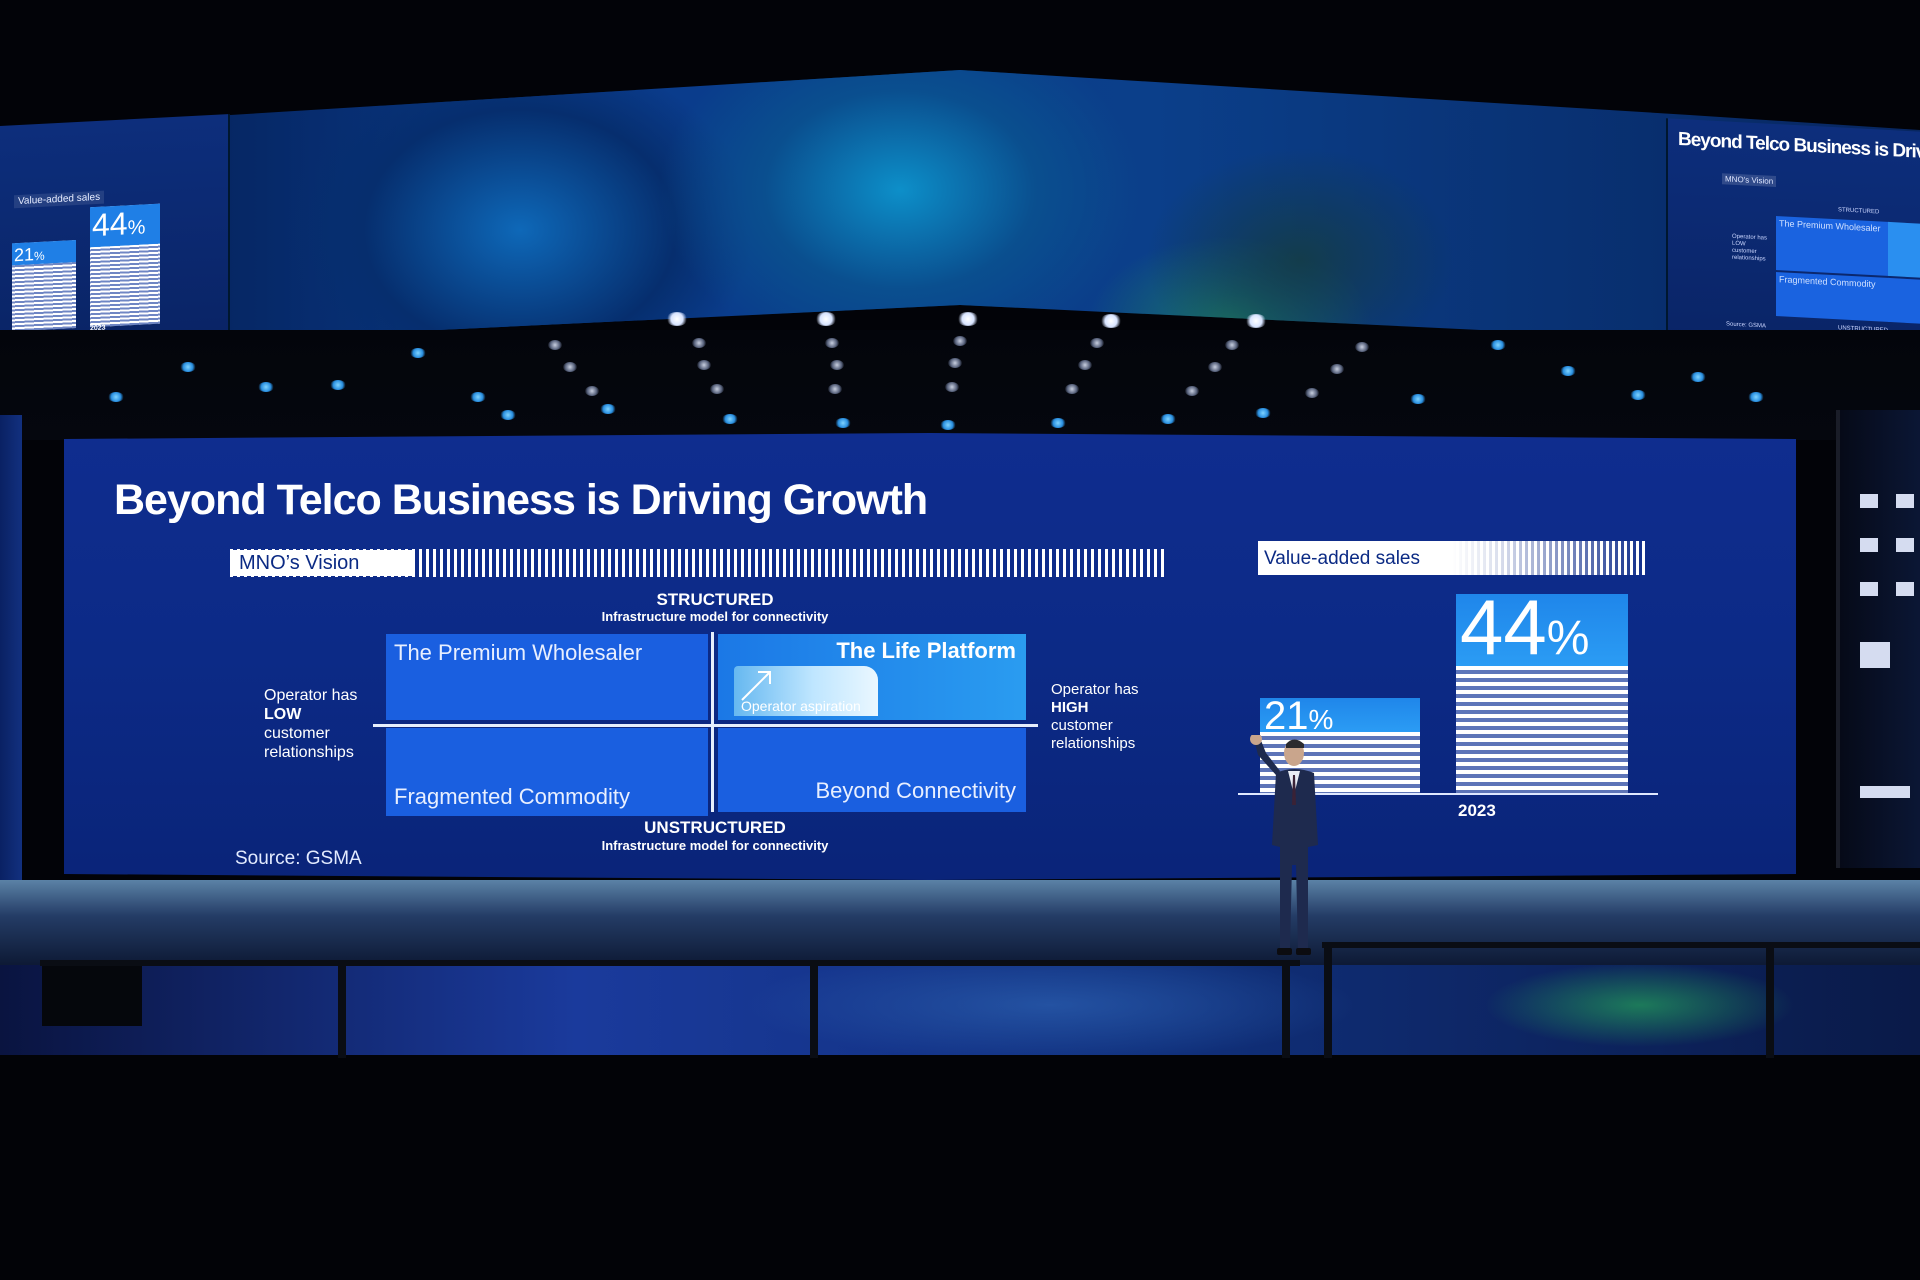  I want to click on top-left-screen: Value-added sales 21% 44% 2015 2023, so click(115, 228).